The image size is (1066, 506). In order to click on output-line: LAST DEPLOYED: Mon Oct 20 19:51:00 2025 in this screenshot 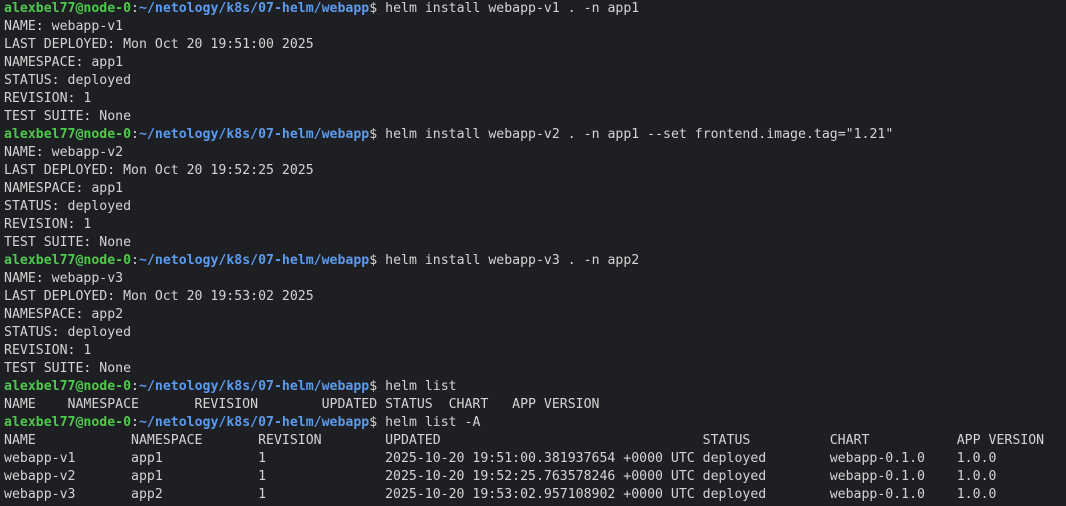, I will do `click(159, 44)`.